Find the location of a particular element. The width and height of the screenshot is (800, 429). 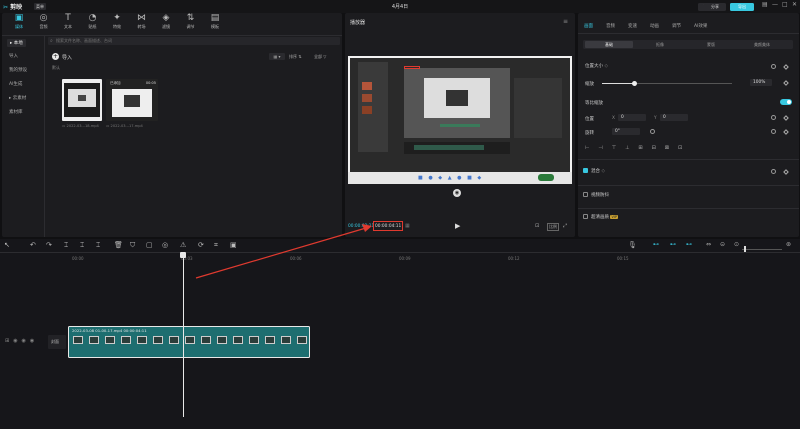

arrow-line is located at coordinates (281, 253).